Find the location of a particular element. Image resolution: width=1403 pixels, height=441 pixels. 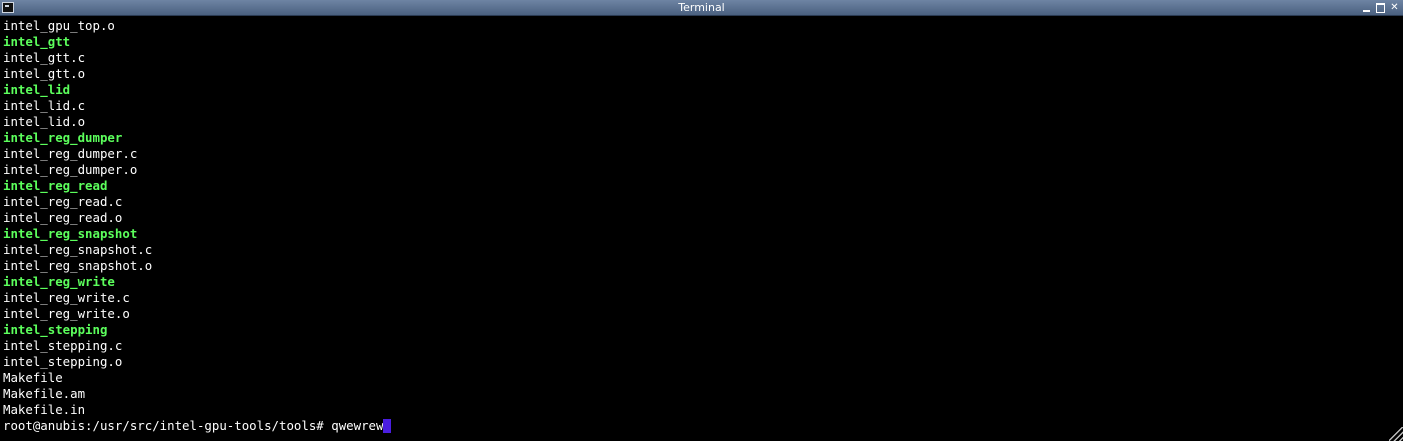

resize-grip-icon is located at coordinates (1396, 434).